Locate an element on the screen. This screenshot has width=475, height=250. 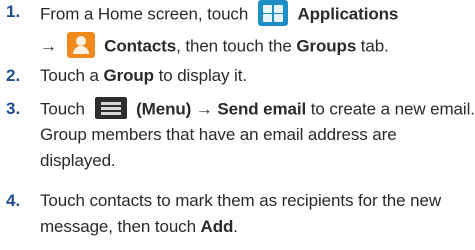
applications-icon is located at coordinates (272, 13).